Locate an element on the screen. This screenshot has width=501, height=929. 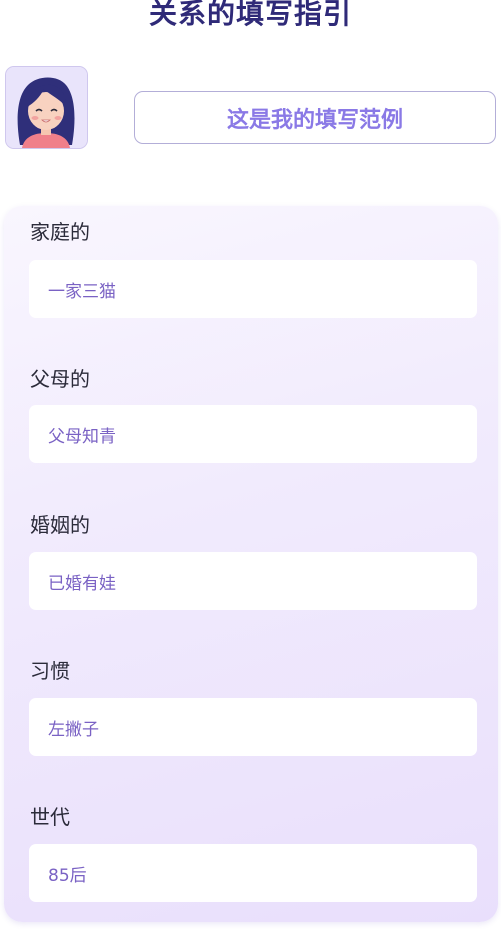
field-family: 一家三猫 is located at coordinates (253, 289).